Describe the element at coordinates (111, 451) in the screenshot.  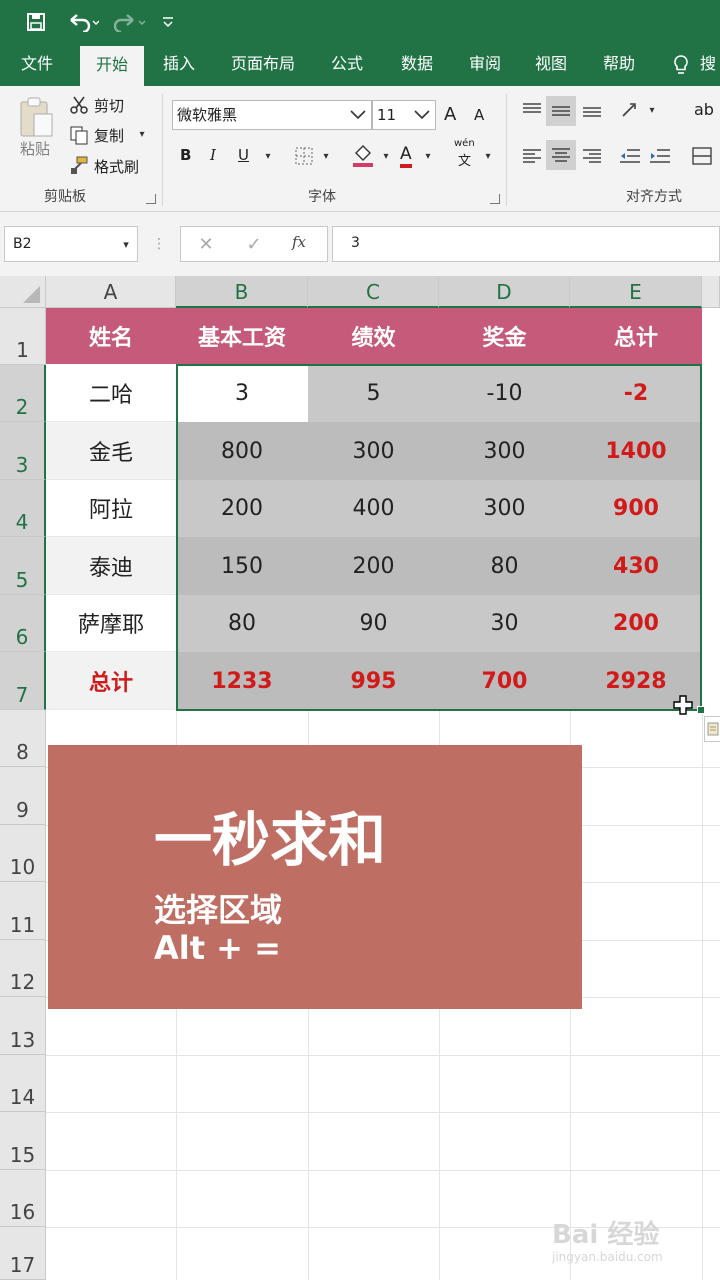
I see `name-cell: 金毛` at that location.